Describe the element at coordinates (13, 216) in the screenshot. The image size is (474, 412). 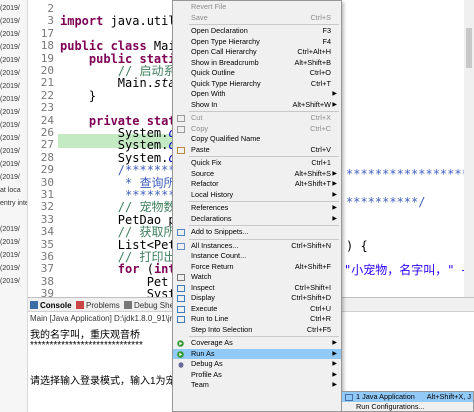
I see `package-explorer-item` at that location.